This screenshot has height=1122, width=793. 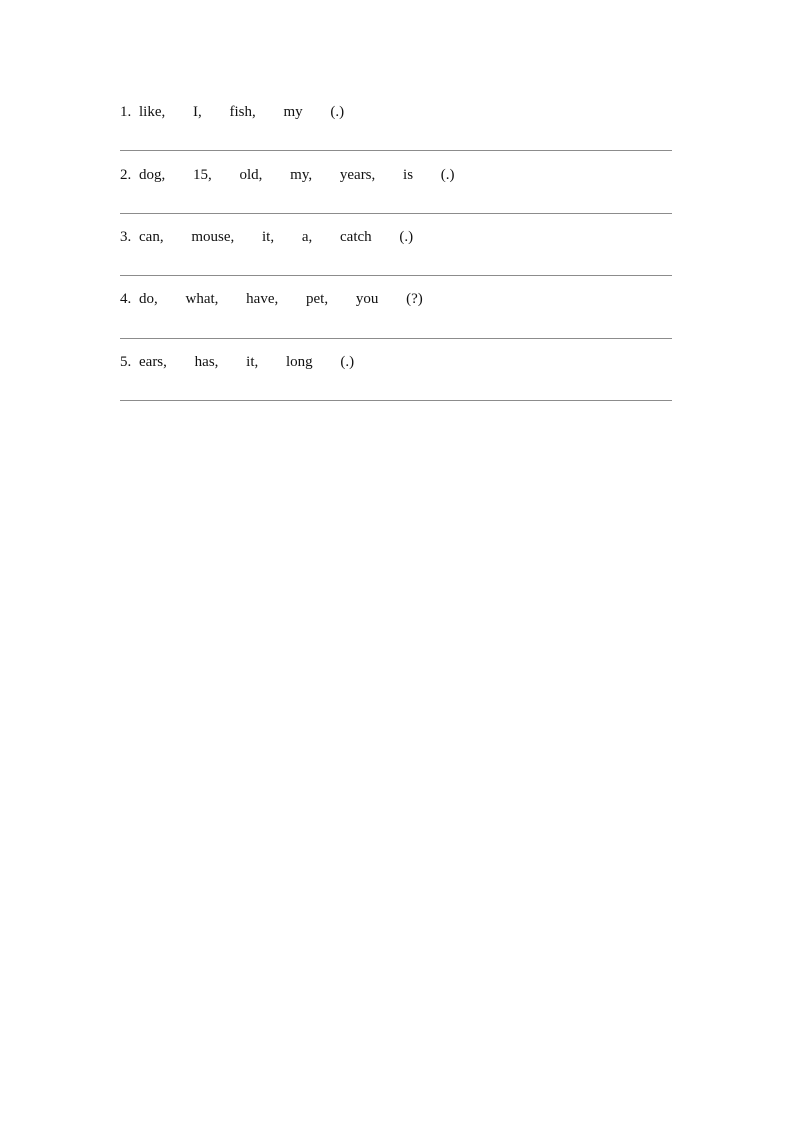 What do you see at coordinates (301, 175) in the screenshot?
I see `word-chip: my,` at bounding box center [301, 175].